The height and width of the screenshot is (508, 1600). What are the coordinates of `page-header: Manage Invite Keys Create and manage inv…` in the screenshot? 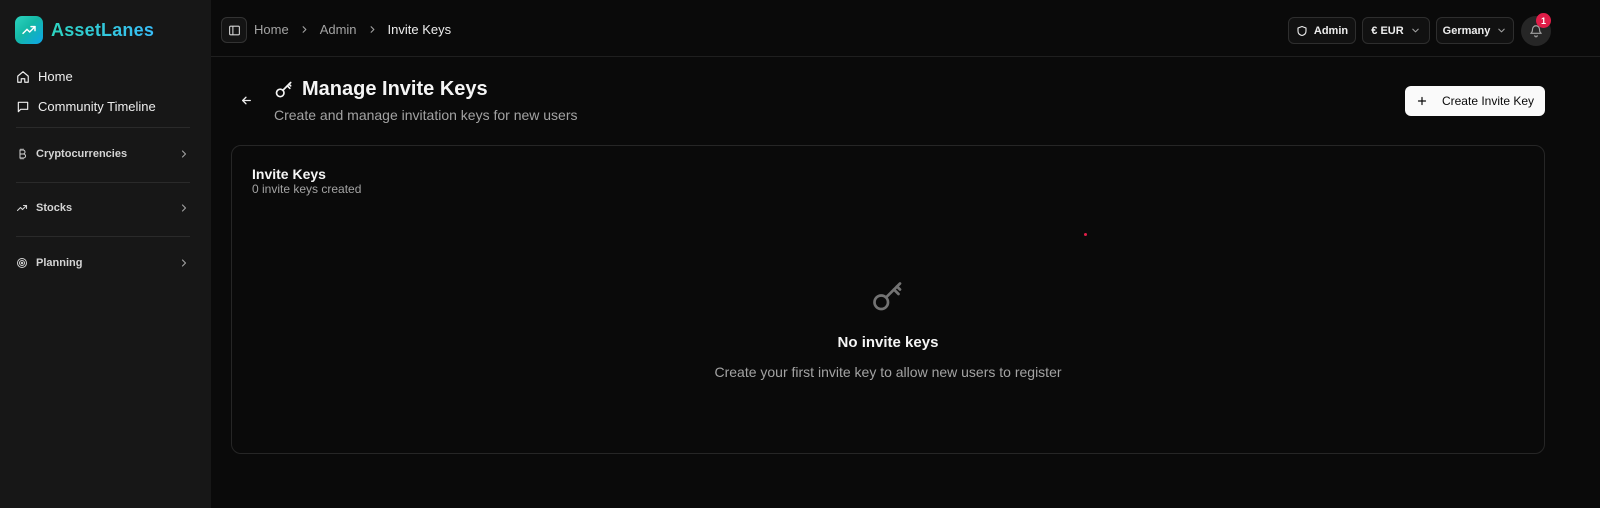 It's located at (426, 100).